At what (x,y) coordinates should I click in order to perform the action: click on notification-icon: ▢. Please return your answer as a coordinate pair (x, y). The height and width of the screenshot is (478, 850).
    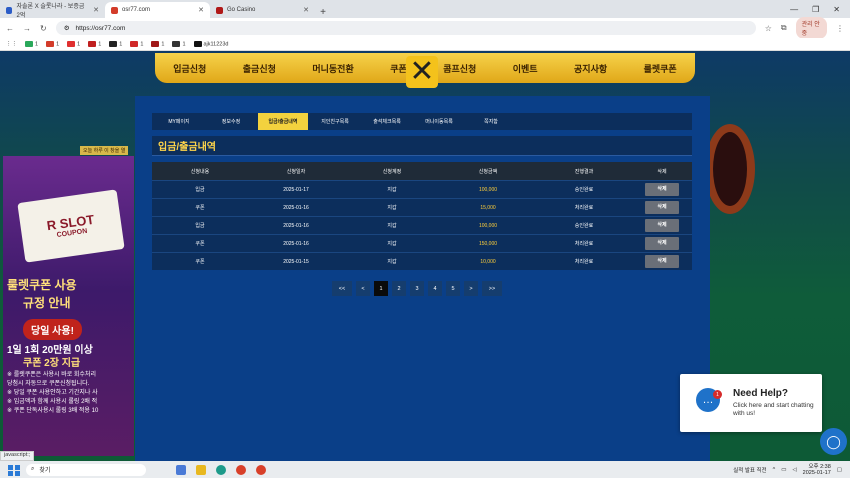
    Looking at the image, I should click on (839, 470).